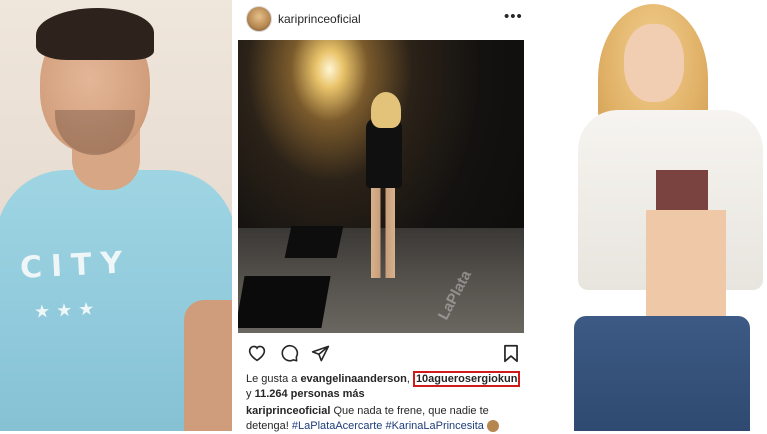 This screenshot has height=434, width=767. I want to click on post-header: kariprinceoficial •••, so click(380, 19).